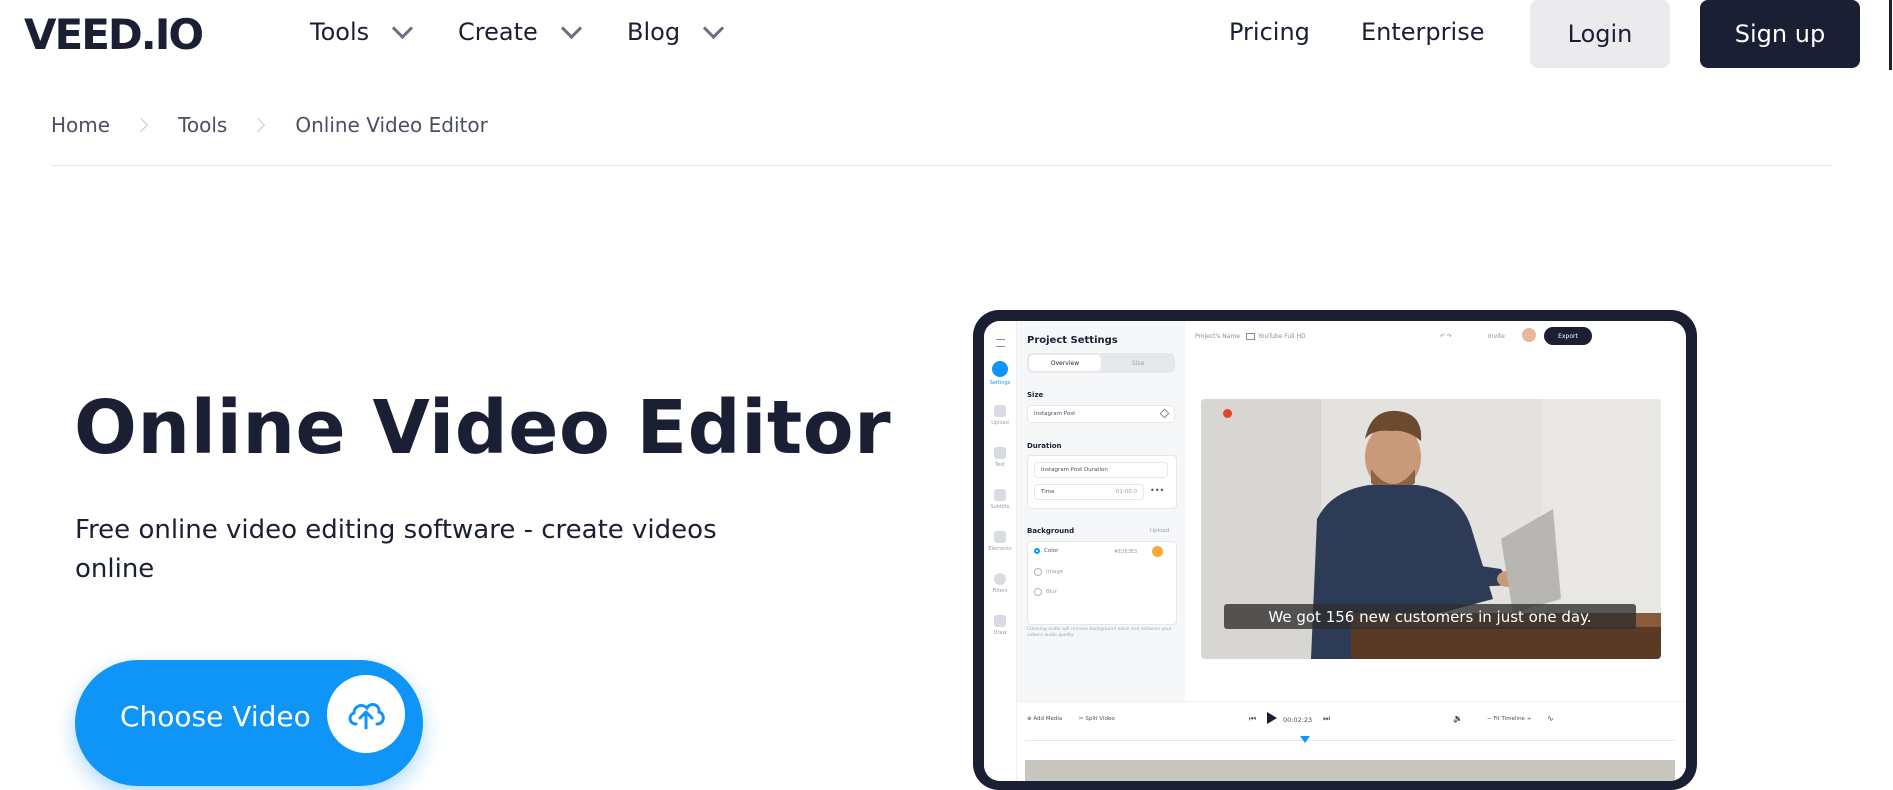 The height and width of the screenshot is (790, 1893). I want to click on scrollbar, so click(1890, 35).